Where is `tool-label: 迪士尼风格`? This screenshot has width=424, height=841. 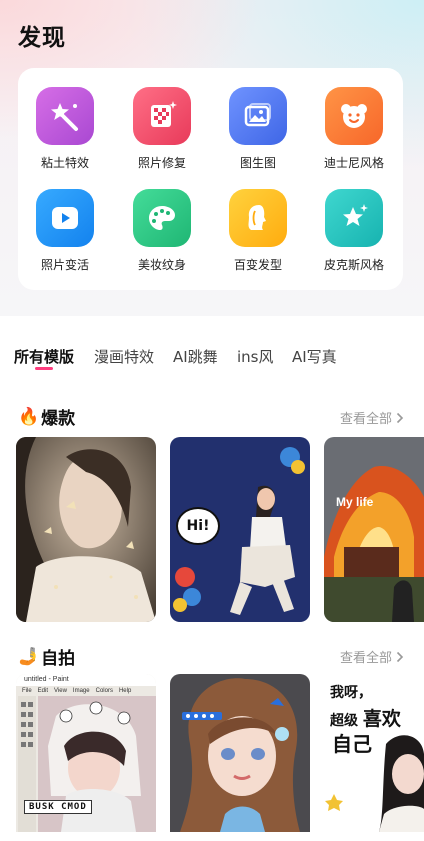 tool-label: 迪士尼风格 is located at coordinates (353, 163).